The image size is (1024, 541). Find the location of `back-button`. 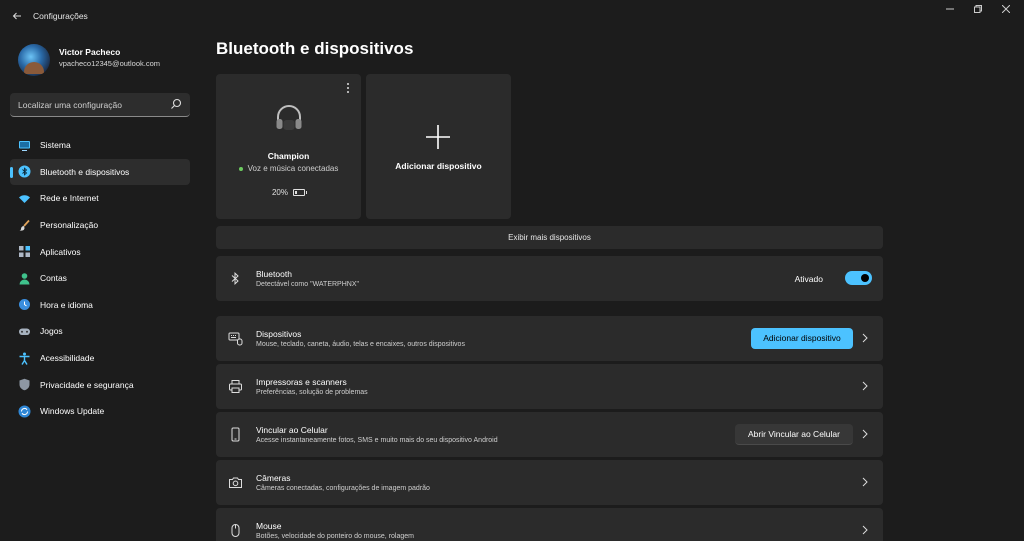

back-button is located at coordinates (17, 16).